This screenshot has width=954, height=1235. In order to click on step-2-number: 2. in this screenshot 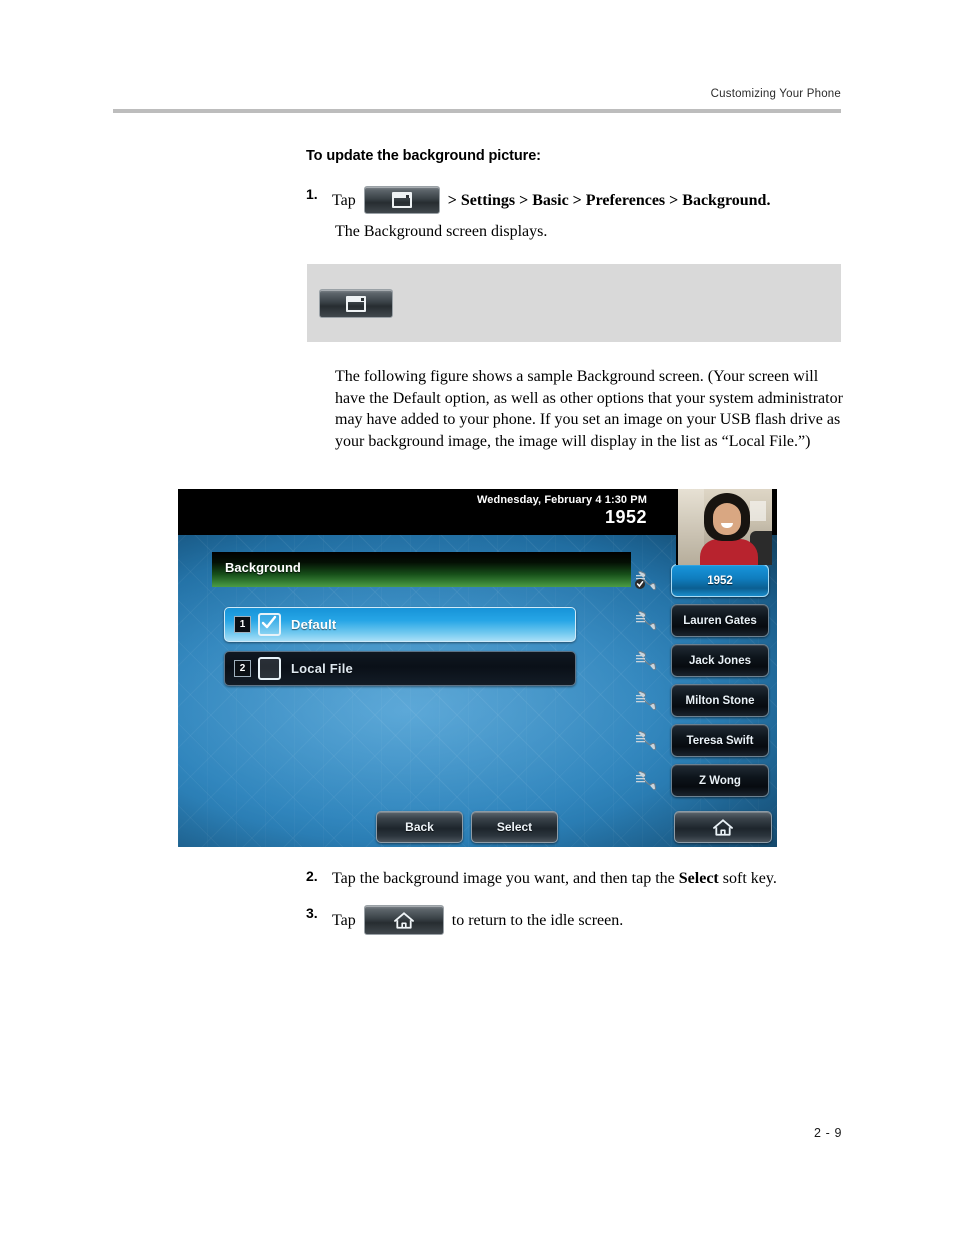, I will do `click(312, 876)`.